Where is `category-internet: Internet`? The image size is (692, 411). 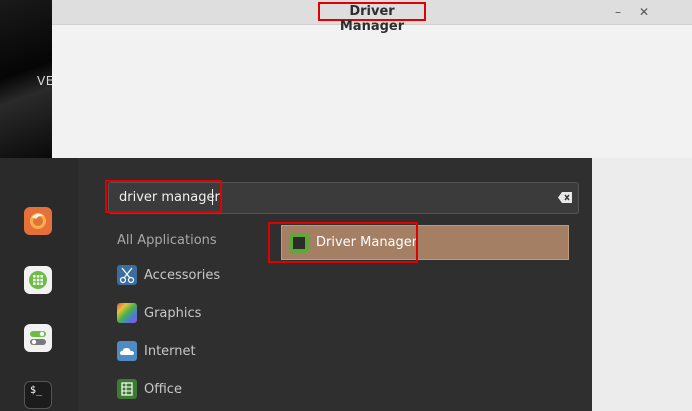 category-internet: Internet is located at coordinates (170, 351).